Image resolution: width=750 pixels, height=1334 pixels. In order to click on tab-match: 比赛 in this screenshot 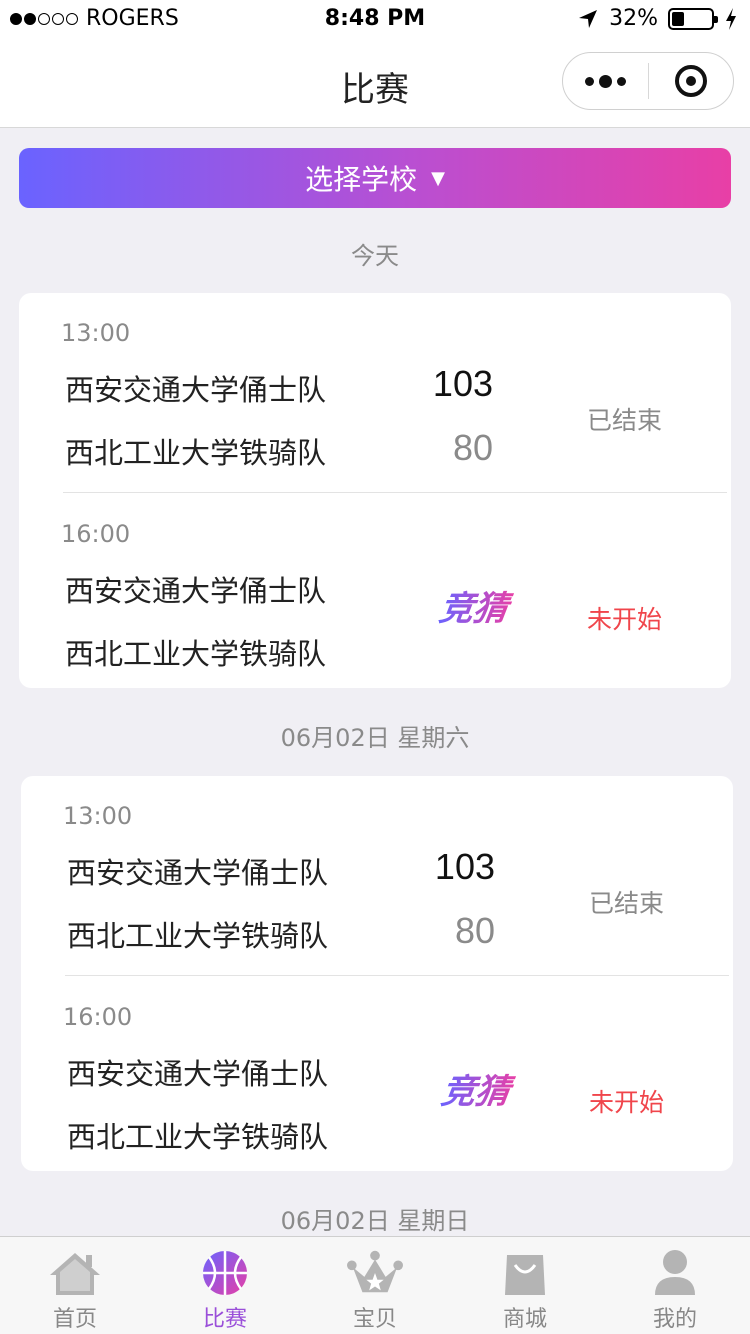, I will do `click(225, 1285)`.